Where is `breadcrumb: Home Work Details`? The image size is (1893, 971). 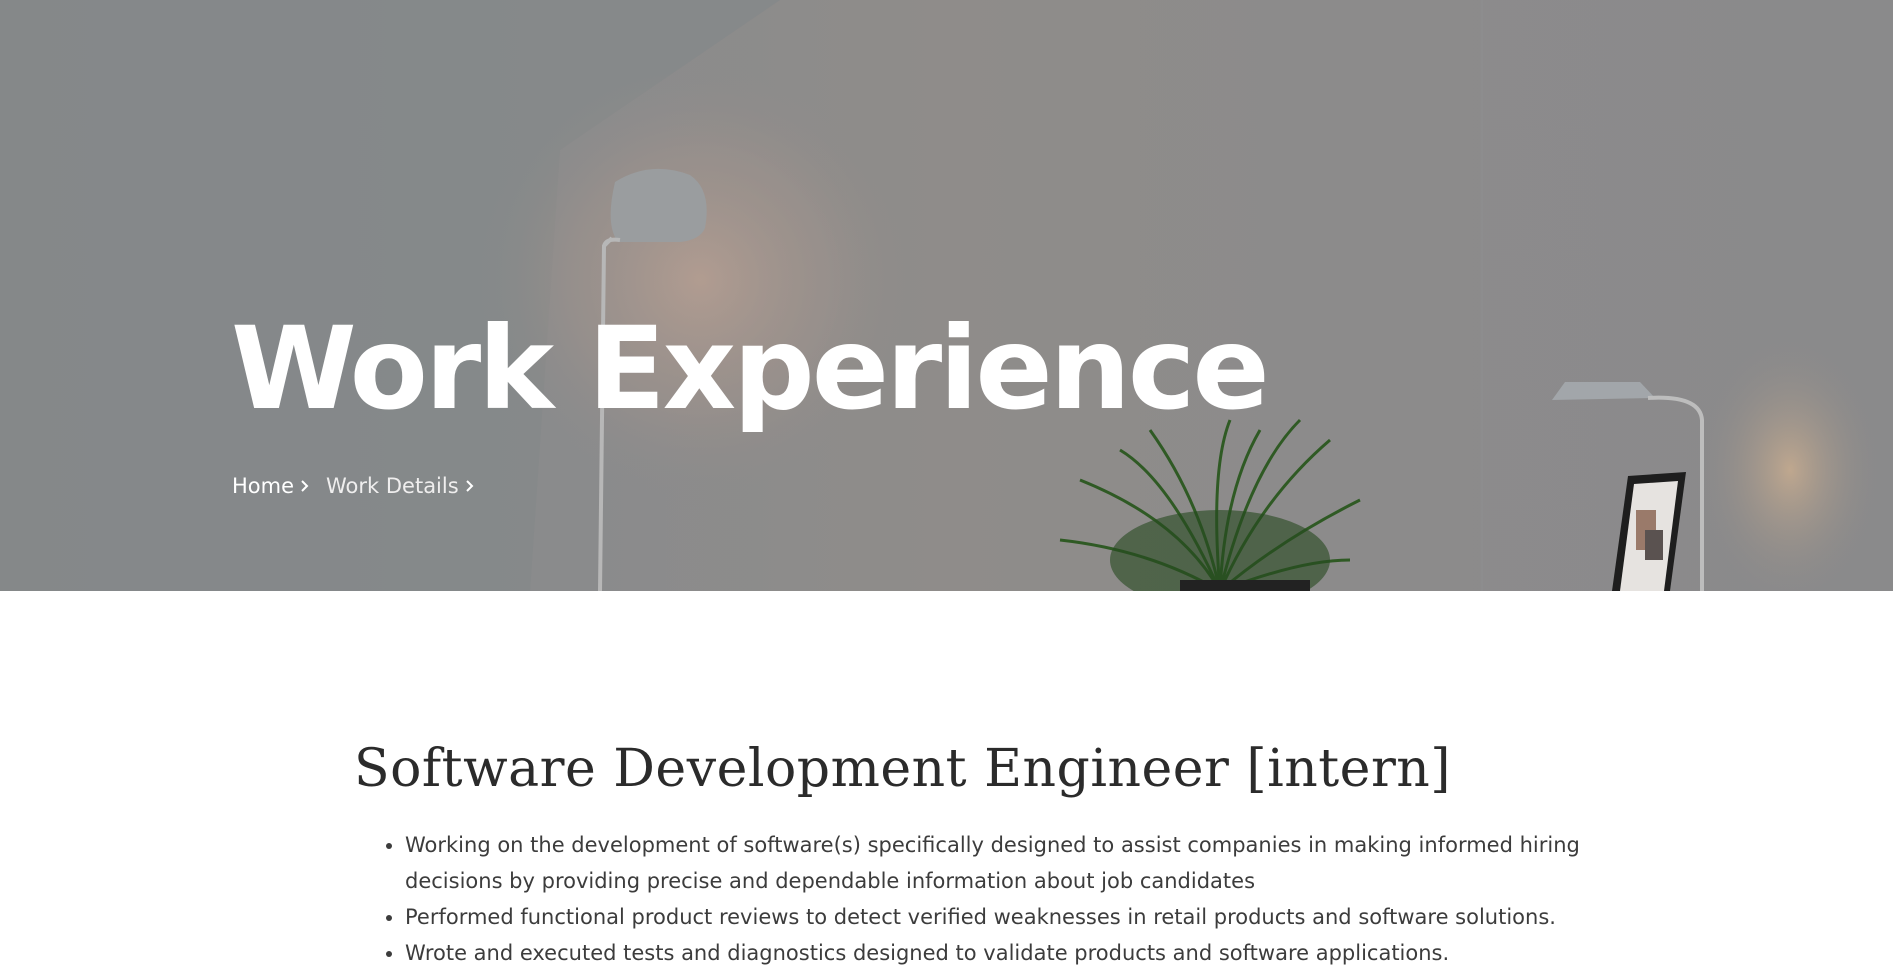 breadcrumb: Home Work Details is located at coordinates (354, 486).